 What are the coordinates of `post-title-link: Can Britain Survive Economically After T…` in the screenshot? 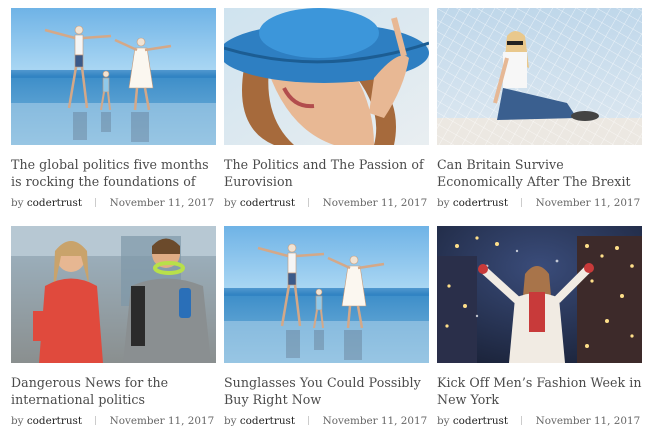 It's located at (539, 174).